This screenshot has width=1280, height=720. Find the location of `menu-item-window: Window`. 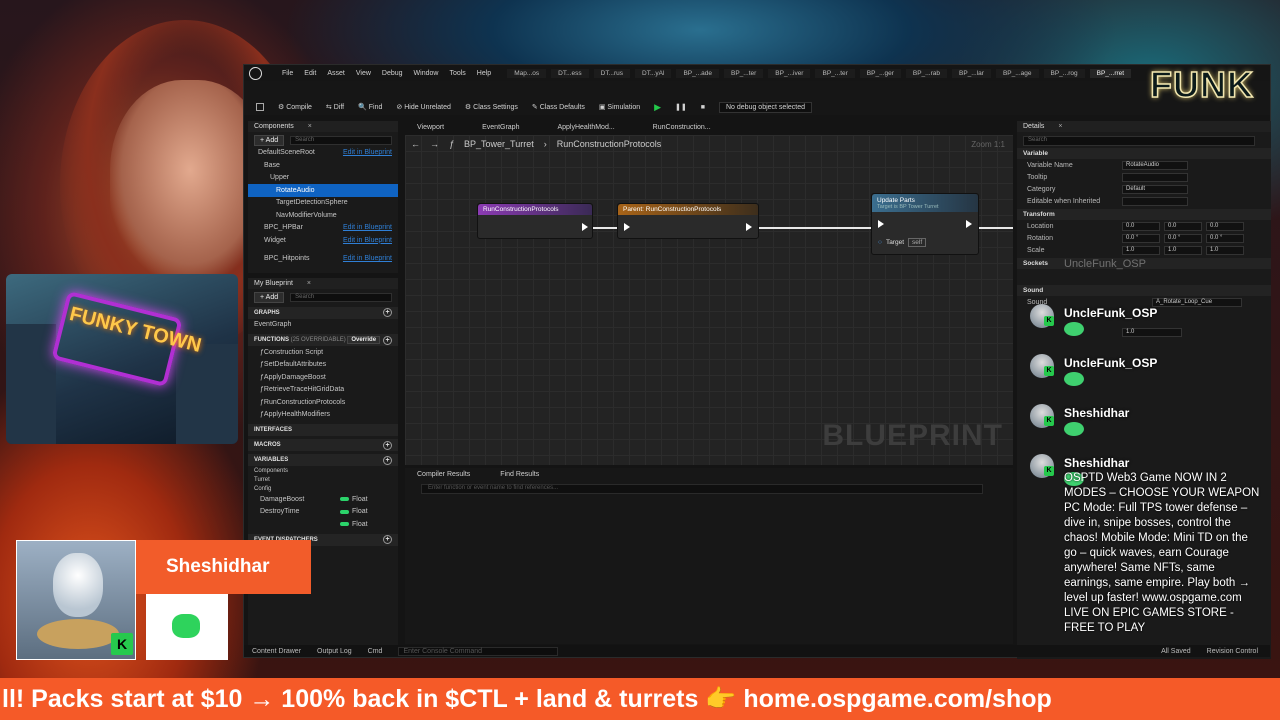

menu-item-window: Window is located at coordinates (426, 73).